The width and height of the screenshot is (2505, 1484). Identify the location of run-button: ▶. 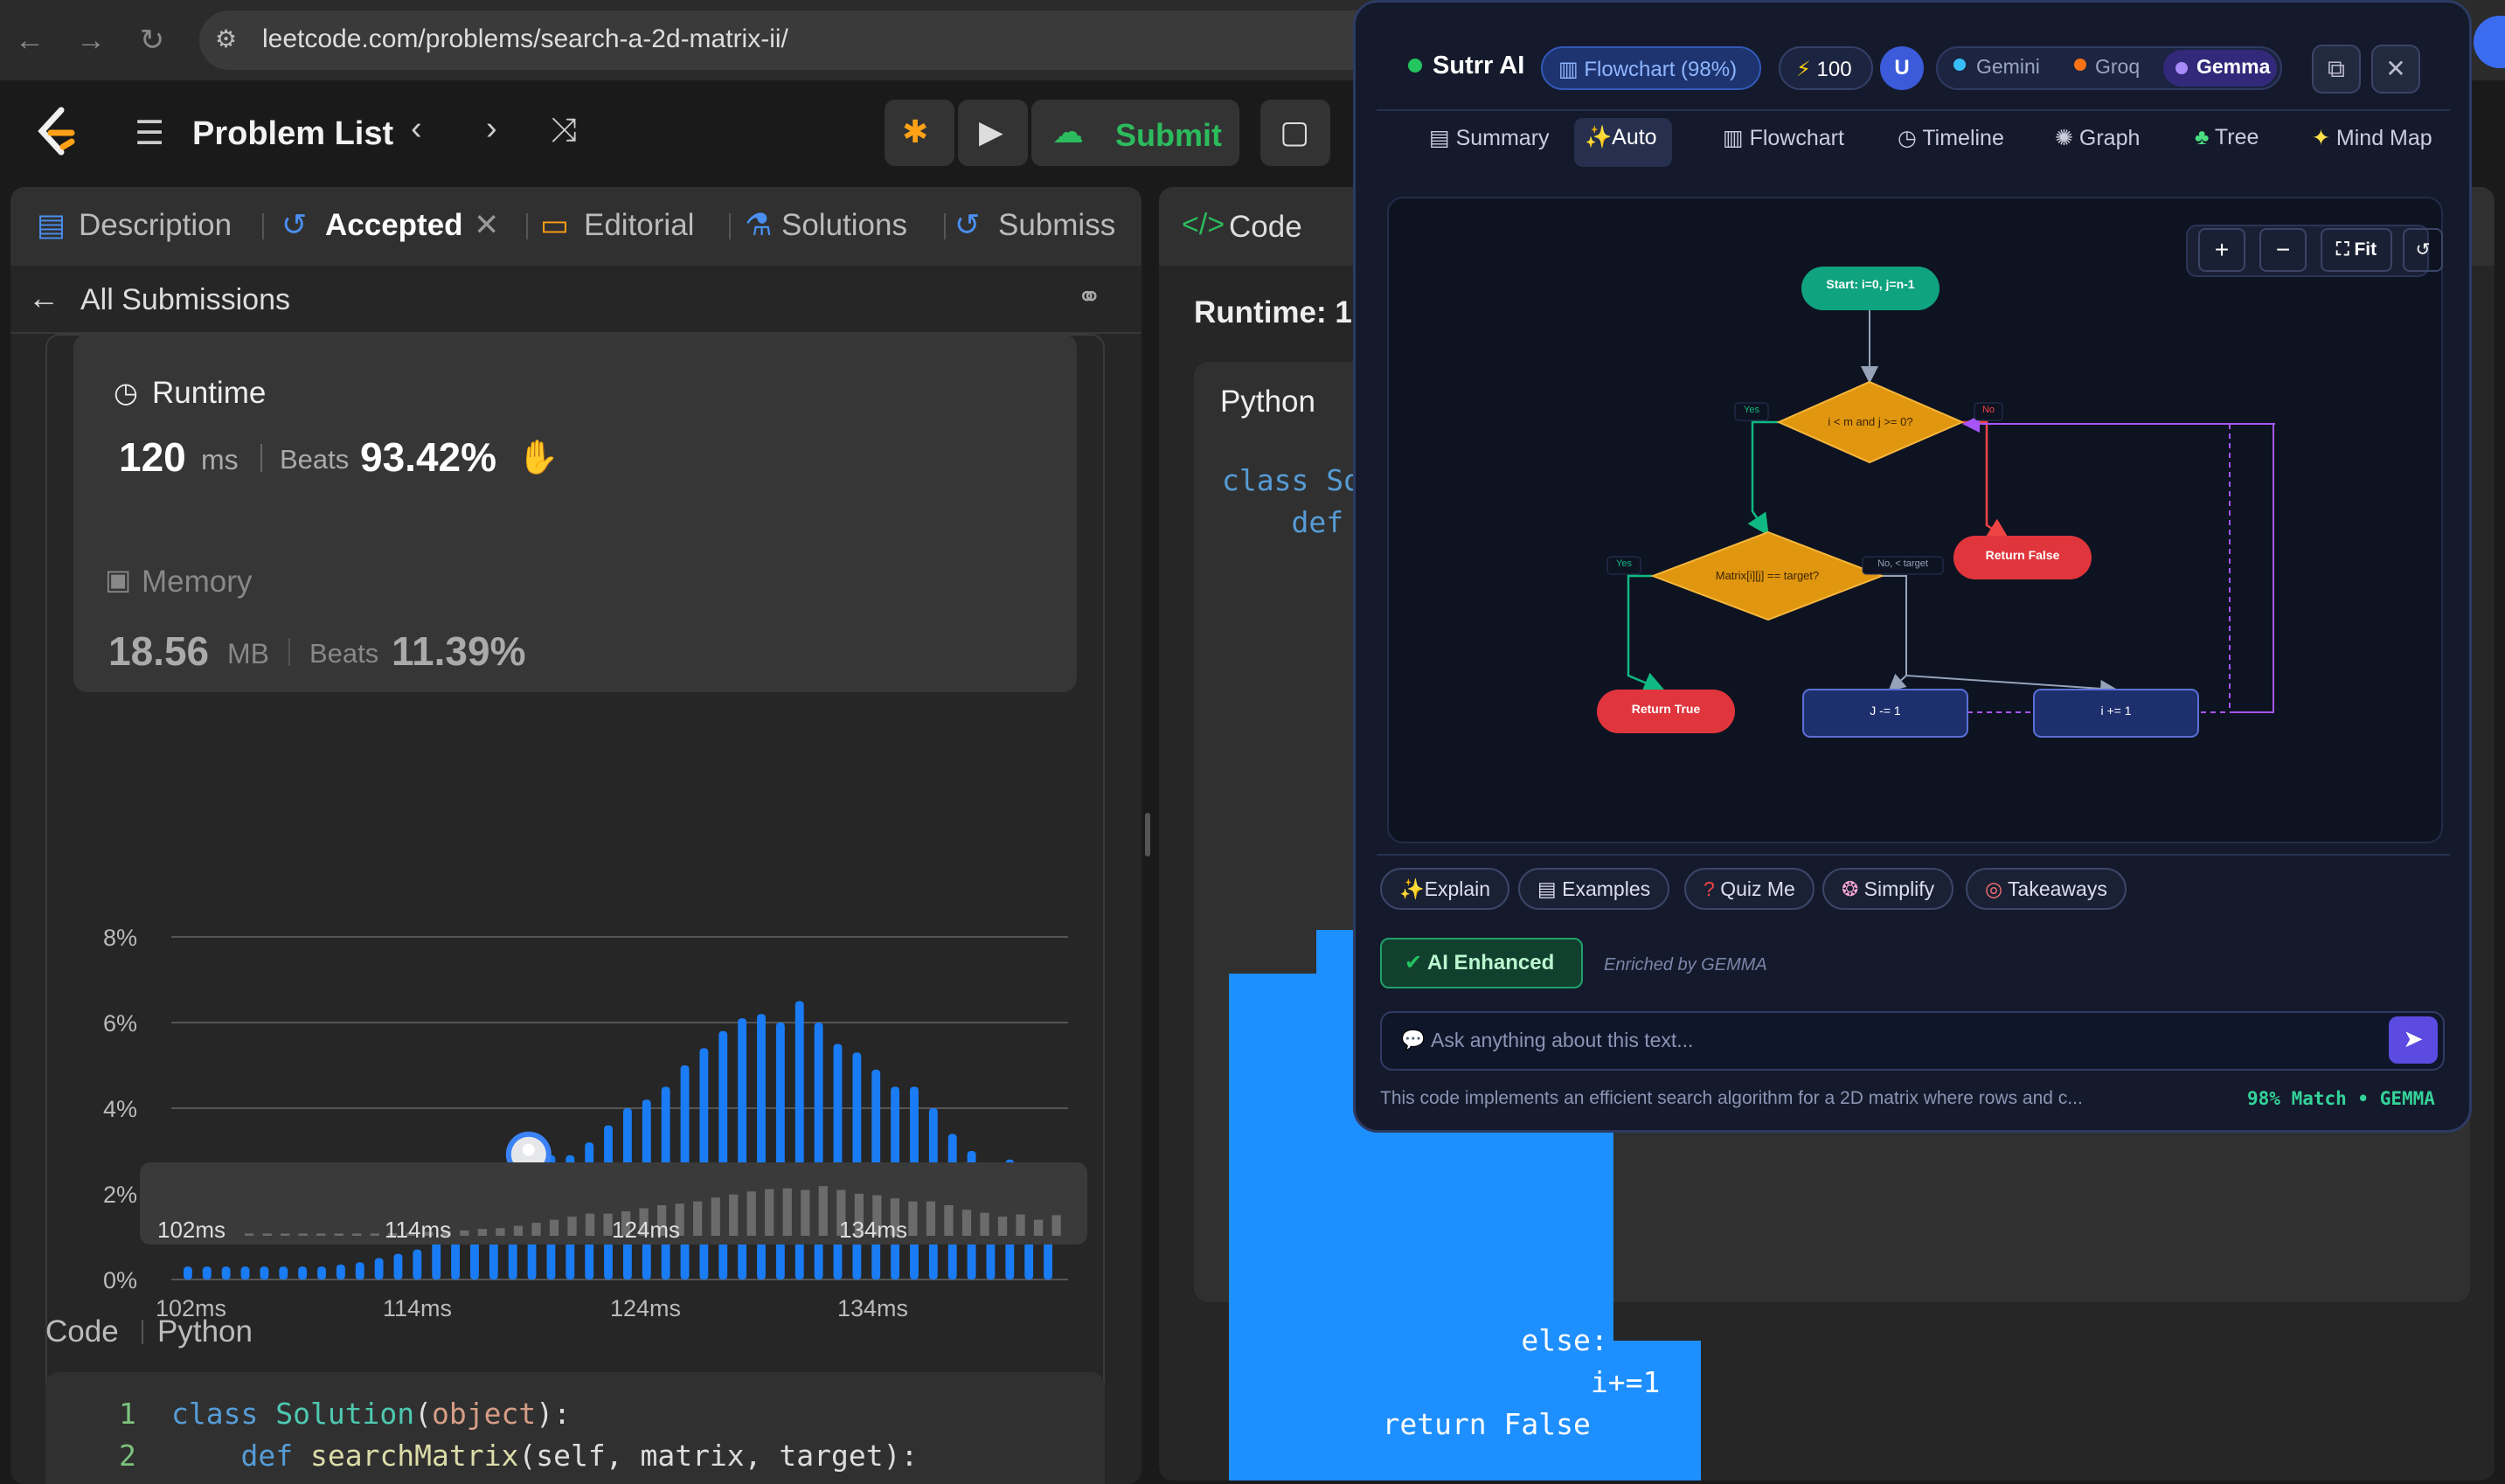
(993, 133).